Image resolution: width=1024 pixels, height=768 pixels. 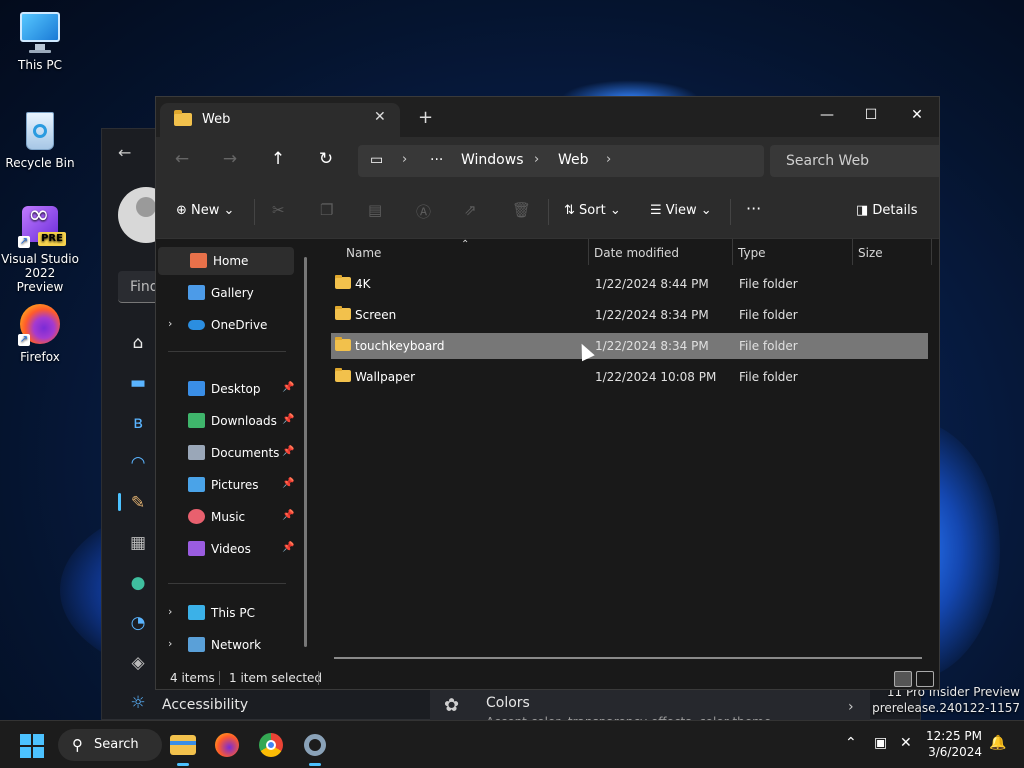 What do you see at coordinates (752, 253) in the screenshot?
I see `column-header-type: Type` at bounding box center [752, 253].